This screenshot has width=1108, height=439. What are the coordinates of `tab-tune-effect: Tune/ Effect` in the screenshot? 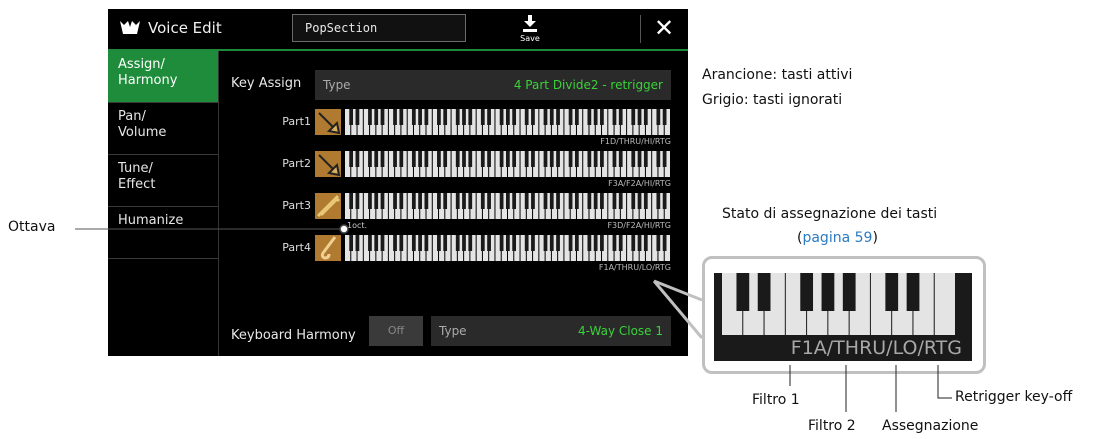 It's located at (163, 181).